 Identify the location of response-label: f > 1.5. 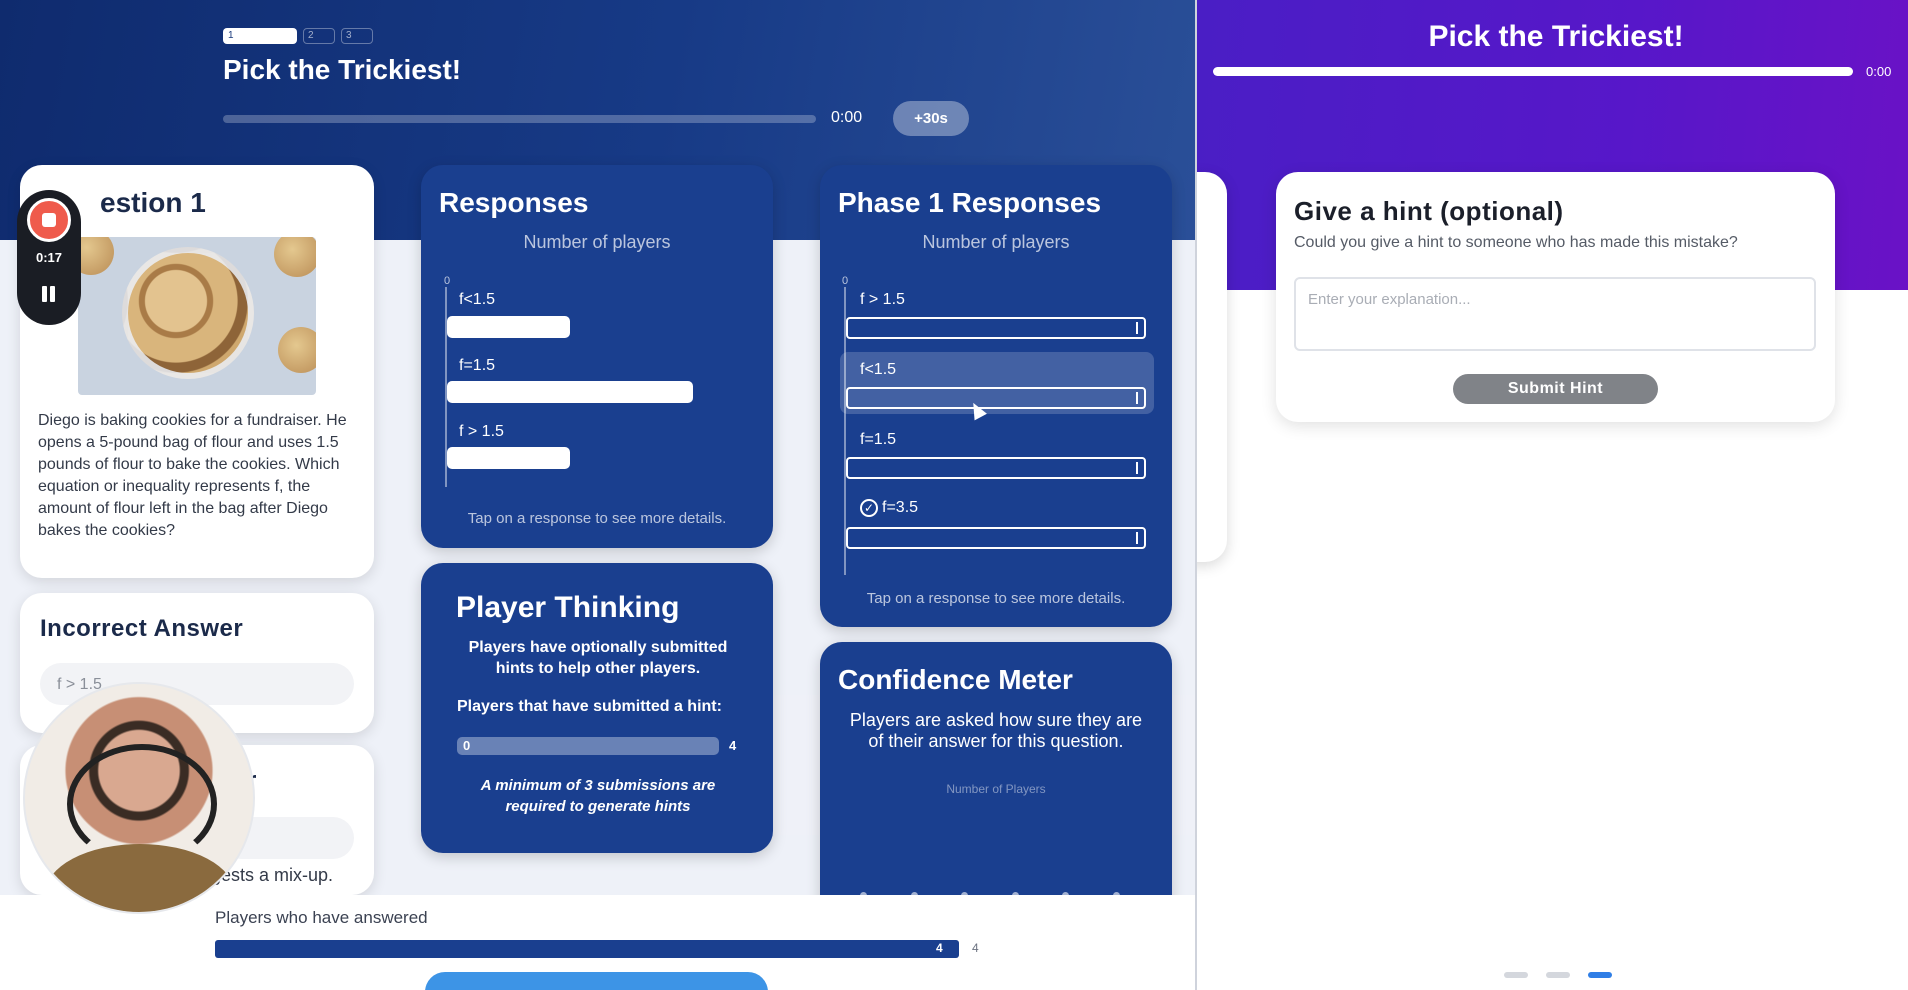
(481, 431).